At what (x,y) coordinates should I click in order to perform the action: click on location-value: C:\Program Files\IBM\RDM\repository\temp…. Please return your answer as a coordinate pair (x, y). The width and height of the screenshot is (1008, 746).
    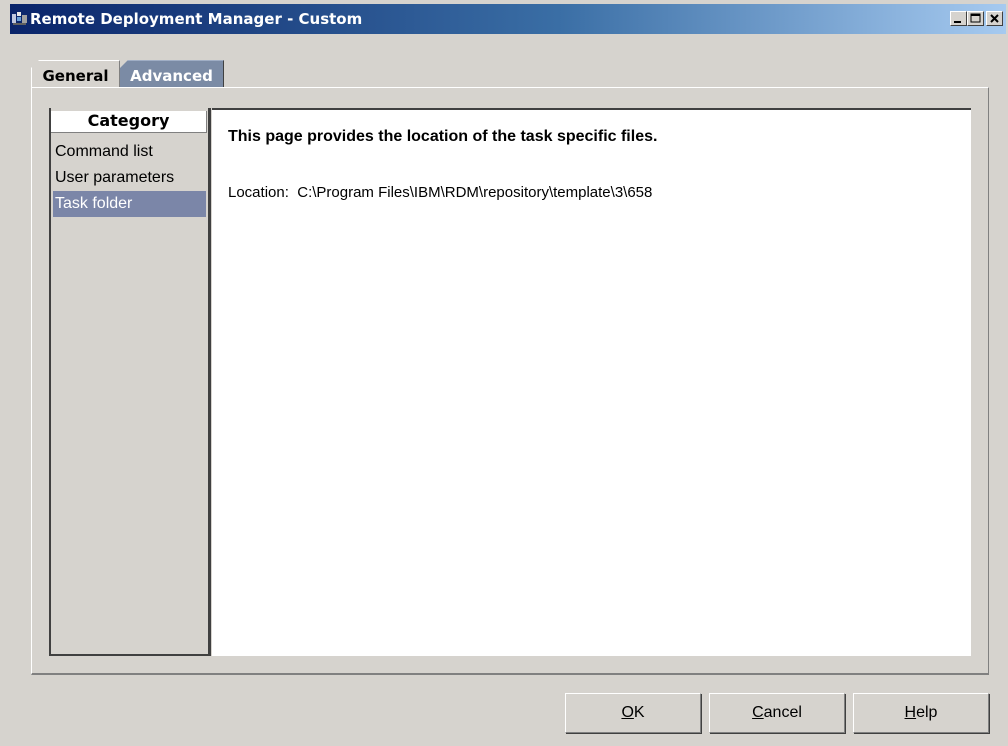
    Looking at the image, I should click on (475, 192).